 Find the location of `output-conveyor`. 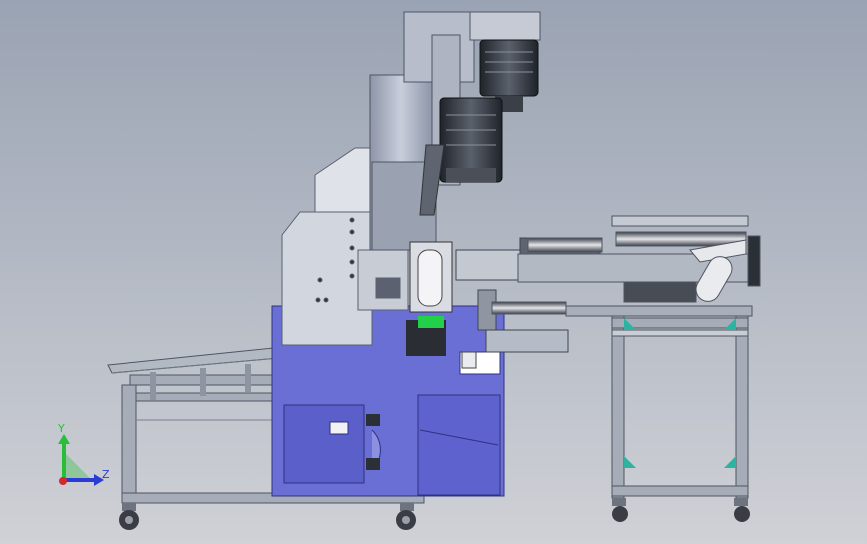

output-conveyor is located at coordinates (626, 266).